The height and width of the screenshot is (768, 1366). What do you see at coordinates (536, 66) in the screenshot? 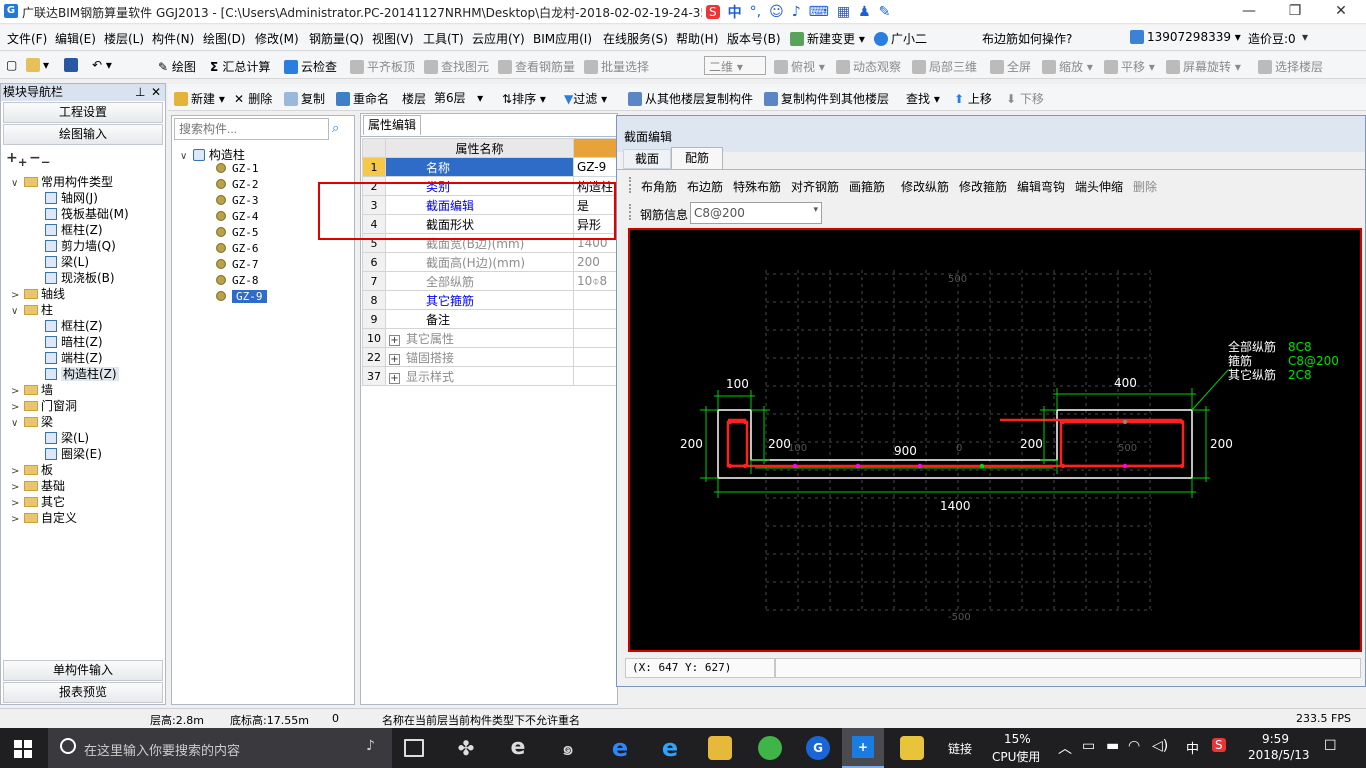
I see `view-rebar-qty-button: 查看钢筋量` at bounding box center [536, 66].